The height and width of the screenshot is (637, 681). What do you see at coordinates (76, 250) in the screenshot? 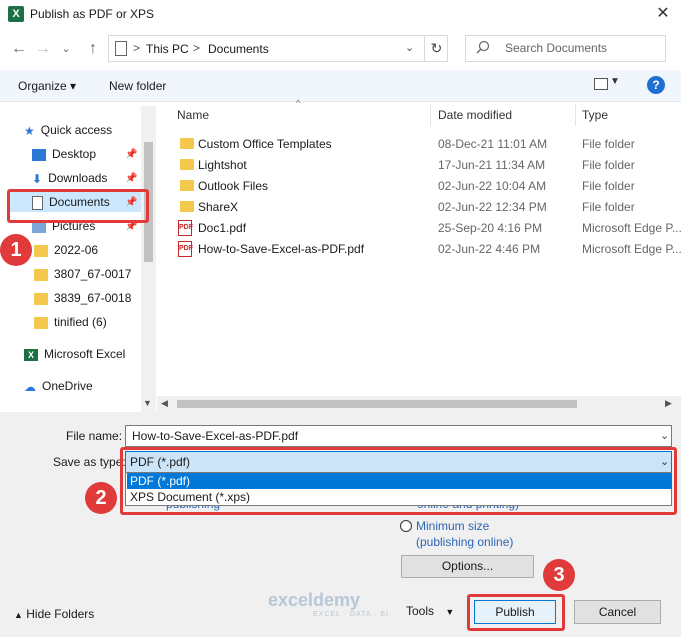
I see `sidebar-item-label: 2022-06` at bounding box center [76, 250].